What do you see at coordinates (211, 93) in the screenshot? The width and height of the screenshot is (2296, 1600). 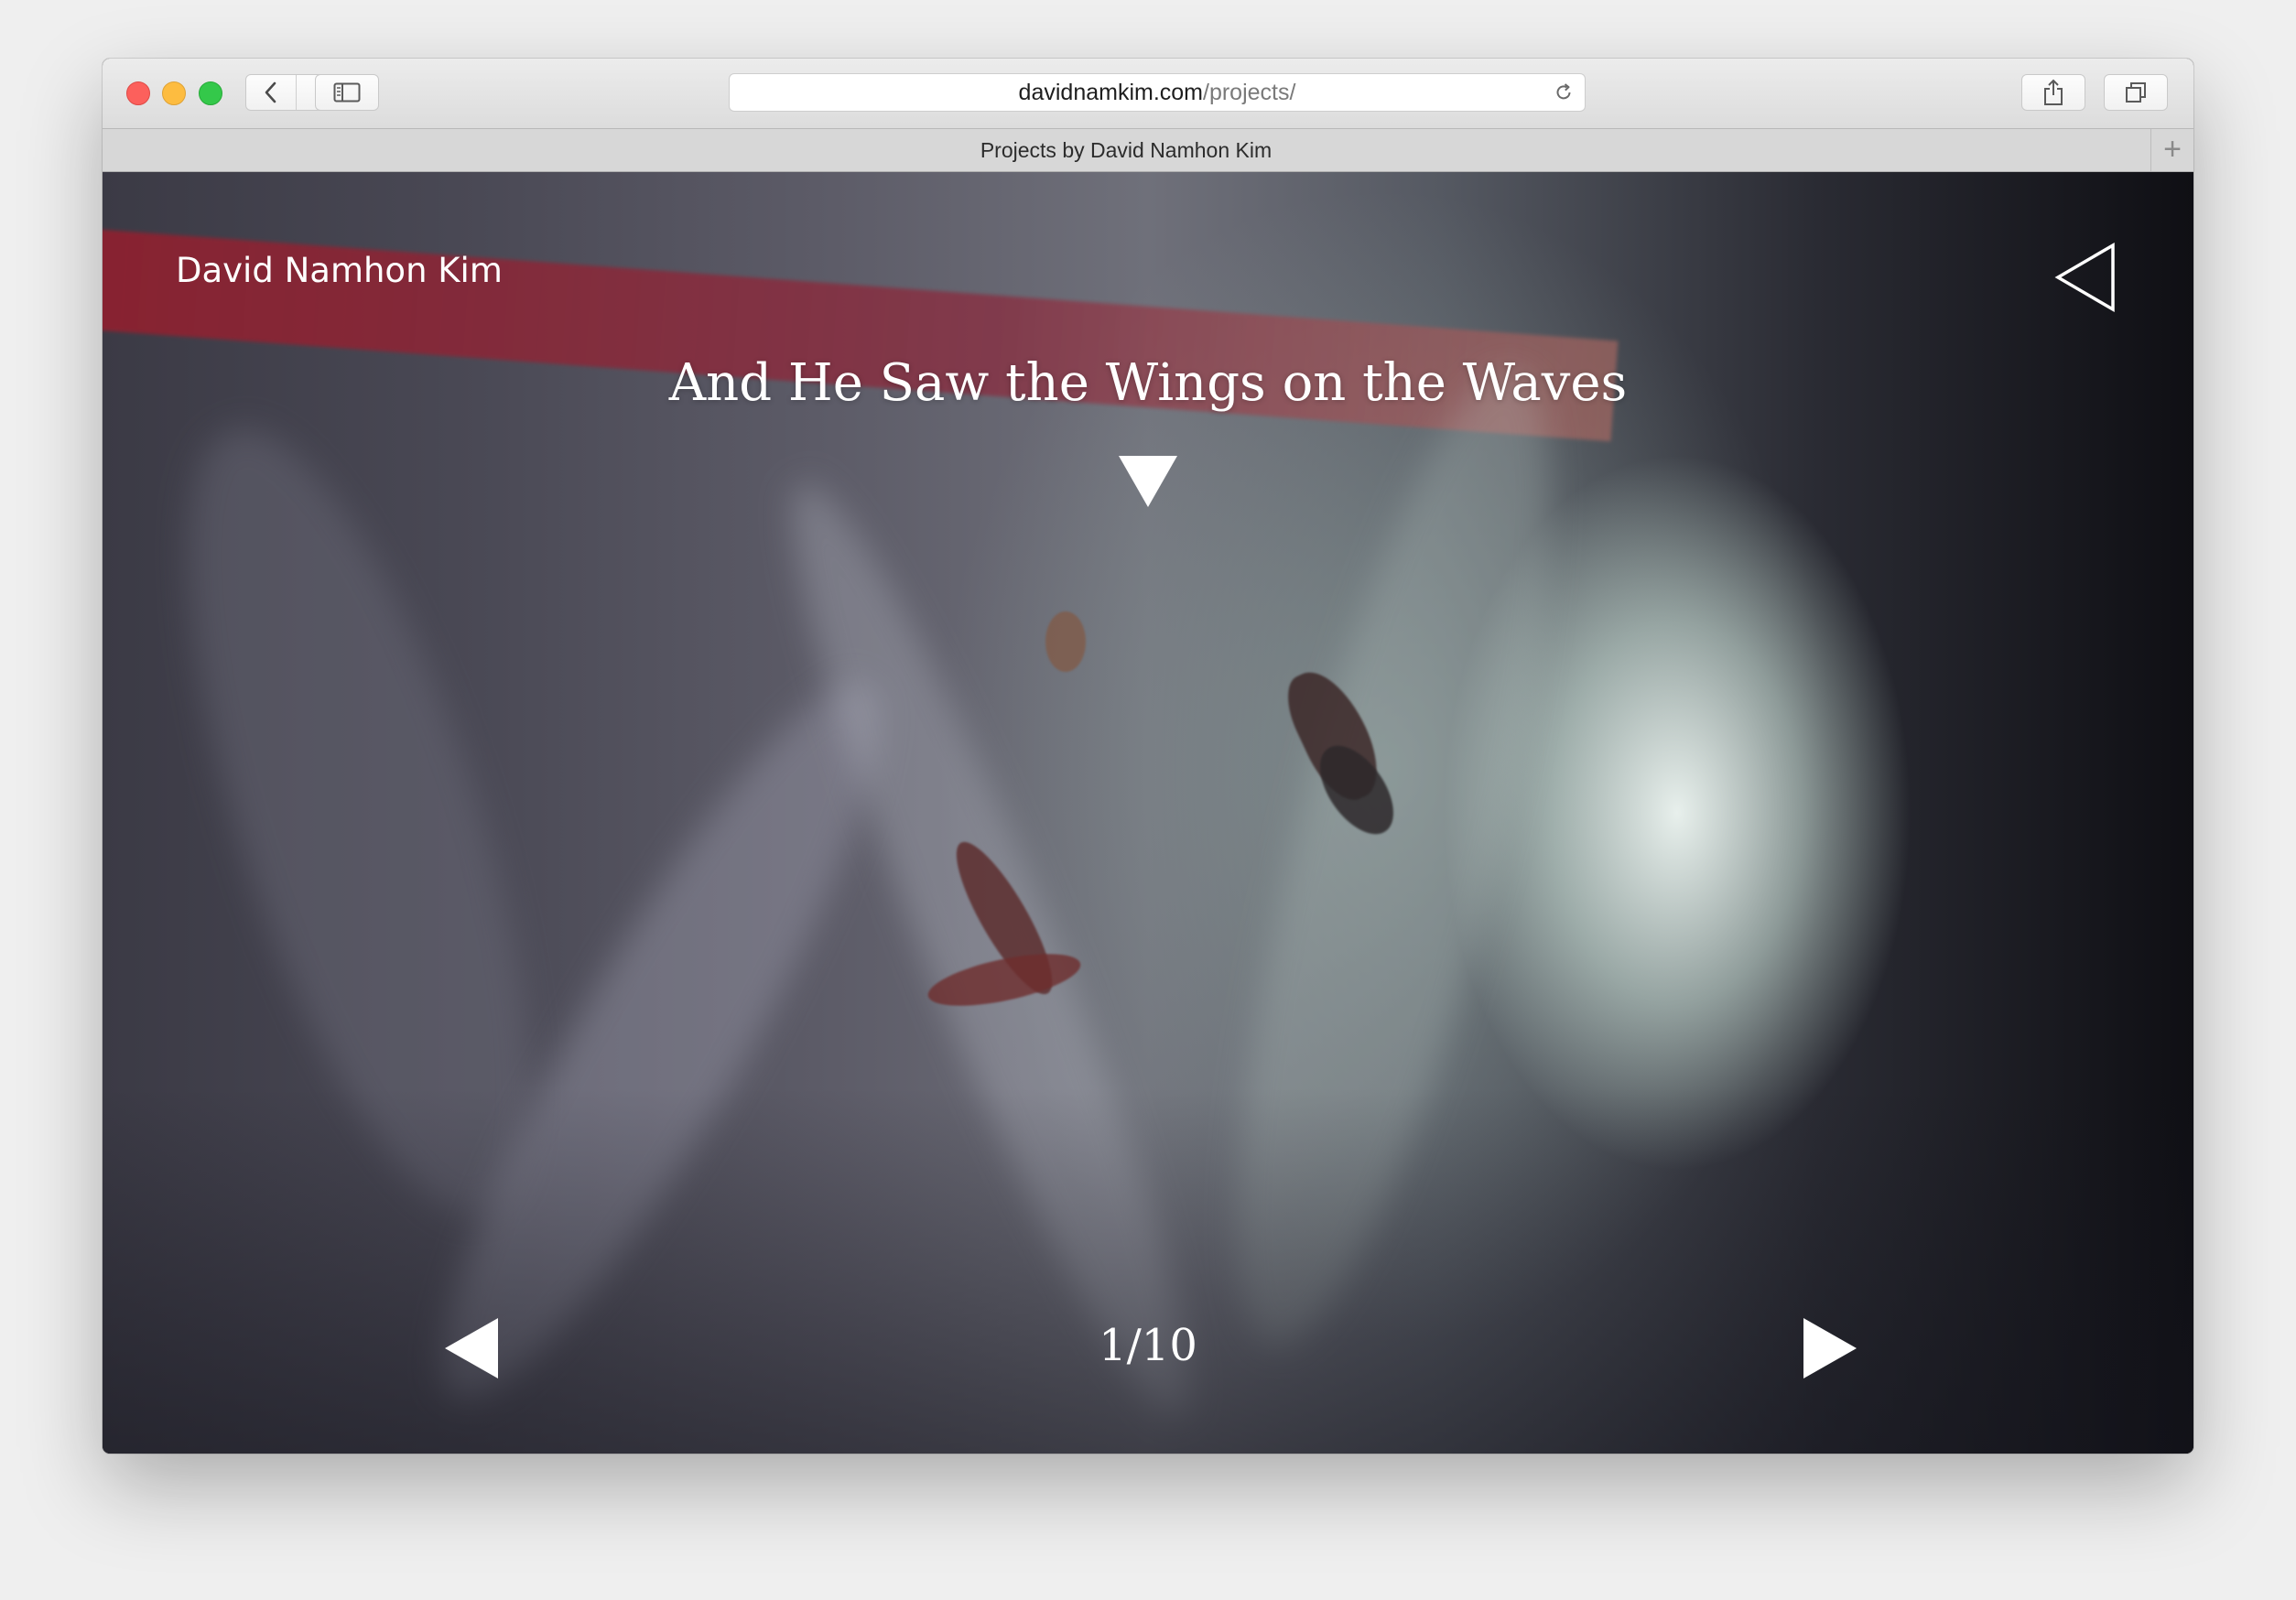 I see `fullscreen-window-button` at bounding box center [211, 93].